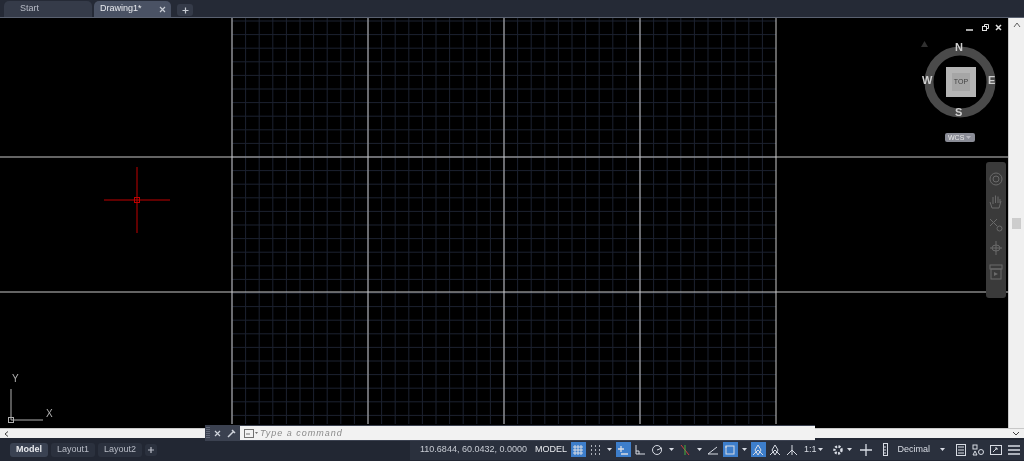 The height and width of the screenshot is (461, 1024). I want to click on scroll-left-icon, so click(6, 434).